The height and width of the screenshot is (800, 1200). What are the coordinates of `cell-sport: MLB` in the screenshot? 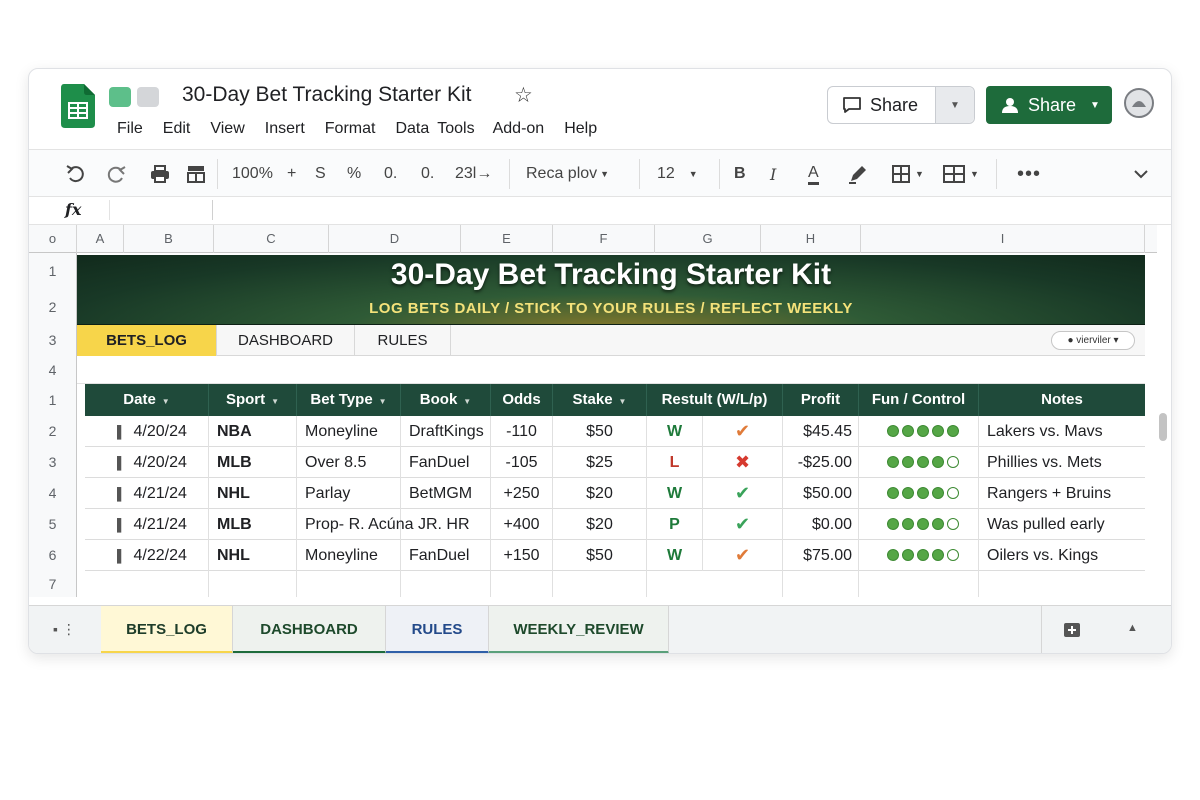 It's located at (253, 524).